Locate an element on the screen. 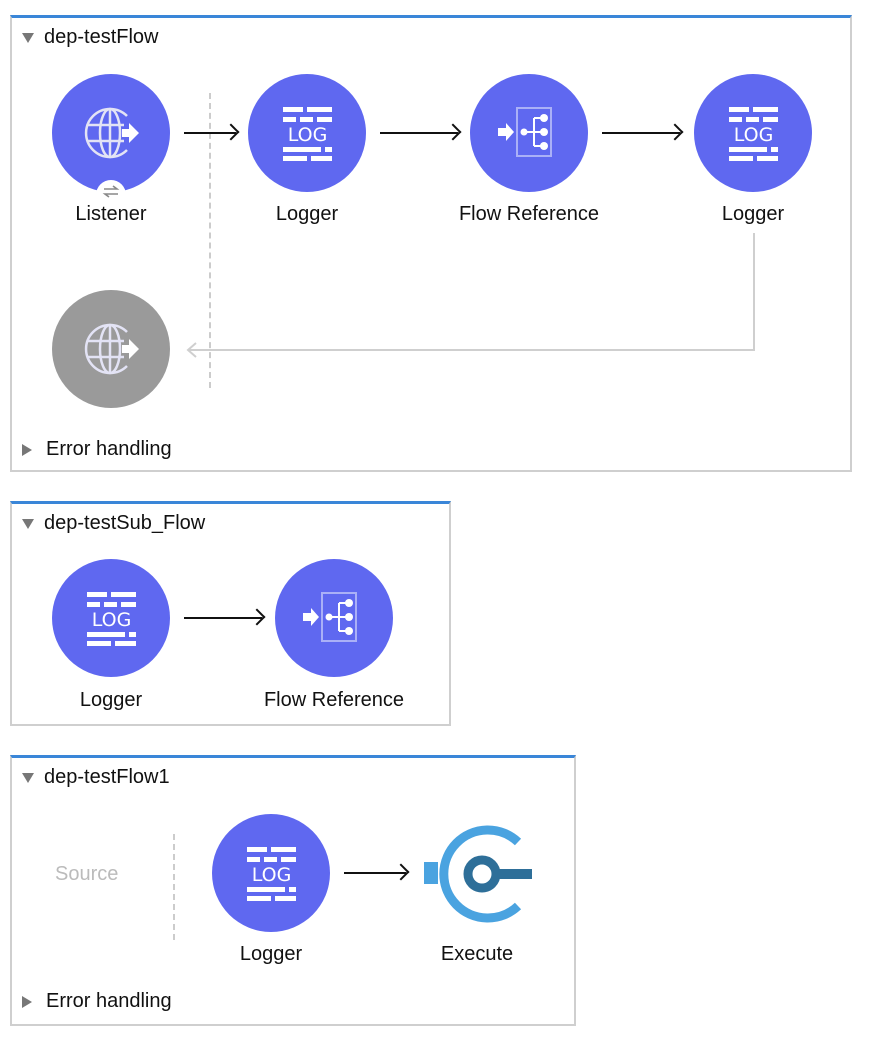 This screenshot has width=872, height=1046. source-divider is located at coordinates (174, 887).